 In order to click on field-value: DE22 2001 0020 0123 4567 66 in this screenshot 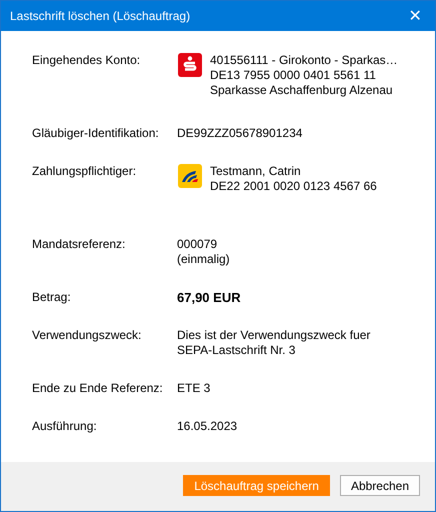, I will do `click(293, 186)`.